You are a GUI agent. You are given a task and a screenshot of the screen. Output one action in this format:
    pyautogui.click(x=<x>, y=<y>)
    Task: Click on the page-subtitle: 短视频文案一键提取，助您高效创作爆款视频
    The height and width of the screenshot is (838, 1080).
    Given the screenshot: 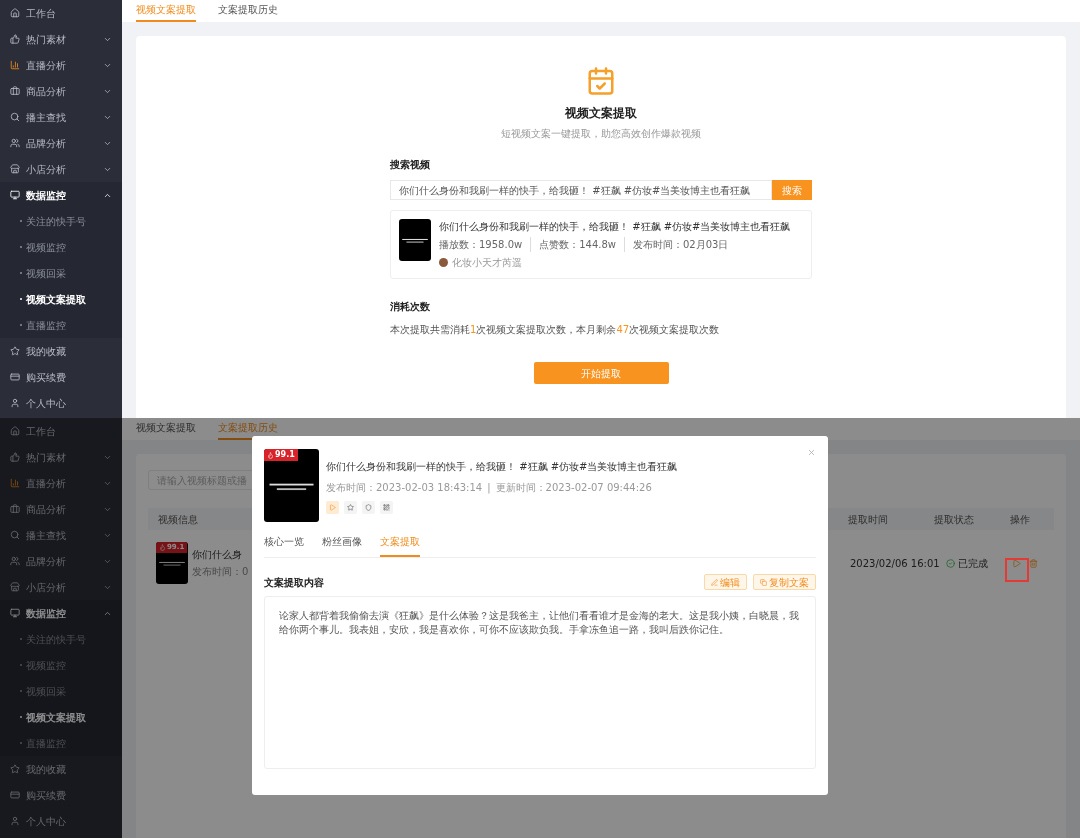 What is the action you would take?
    pyautogui.click(x=601, y=134)
    